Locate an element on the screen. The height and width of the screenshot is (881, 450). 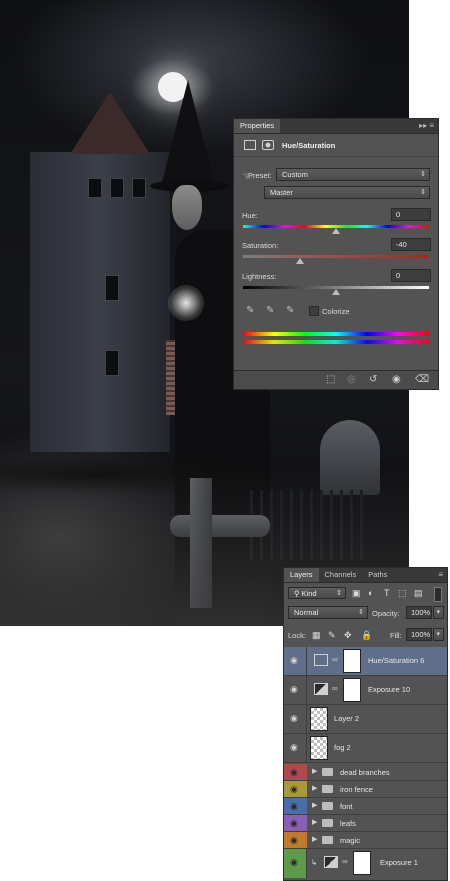
group-row-dead-branches: ◉ ▶ dead branches is located at coordinates (365, 772).